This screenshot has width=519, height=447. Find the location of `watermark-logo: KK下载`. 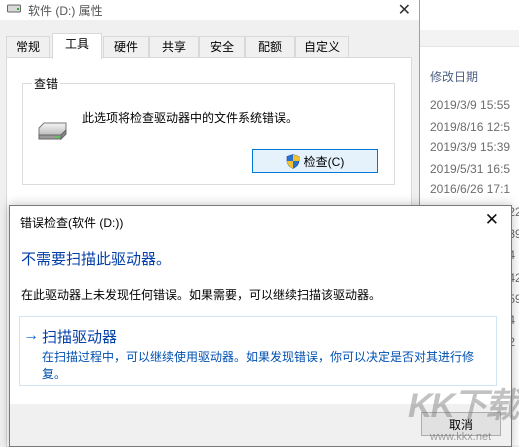

watermark-logo: KK下载 is located at coordinates (463, 406).